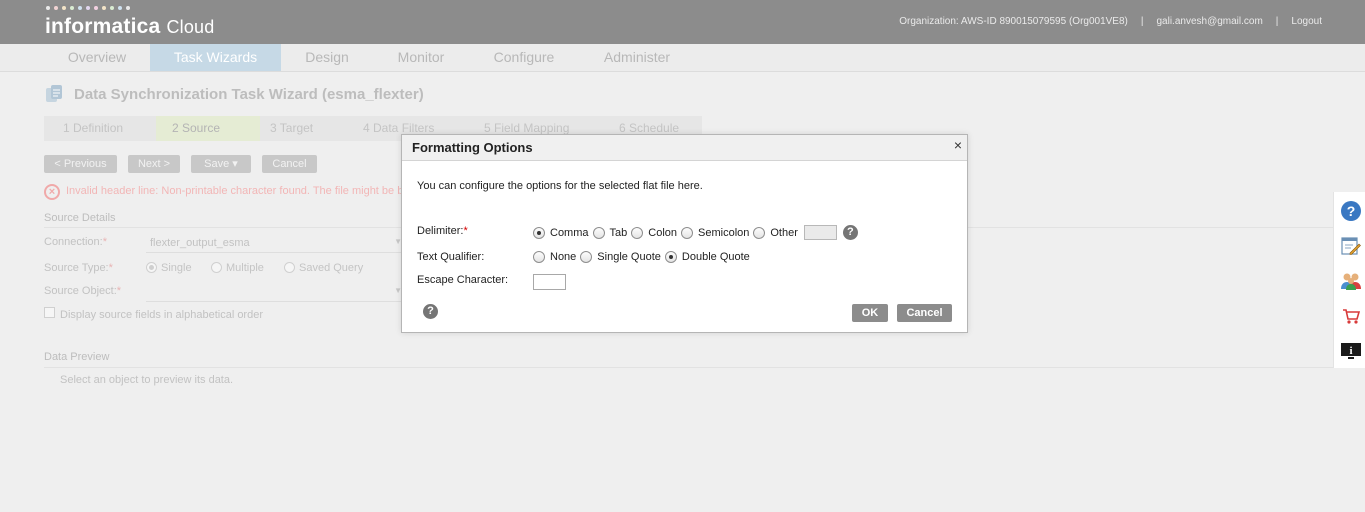 This screenshot has width=1365, height=512. I want to click on escape-character-label: Escape Character:, so click(463, 280).